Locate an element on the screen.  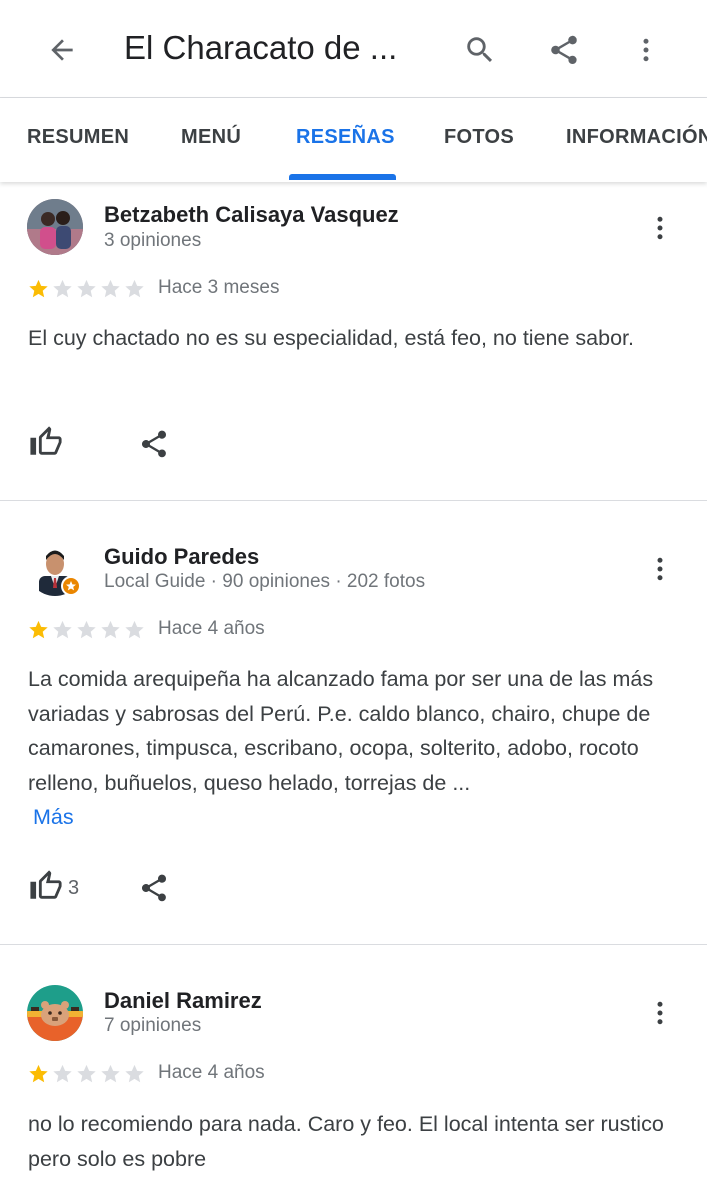
back-button is located at coordinates (62, 50).